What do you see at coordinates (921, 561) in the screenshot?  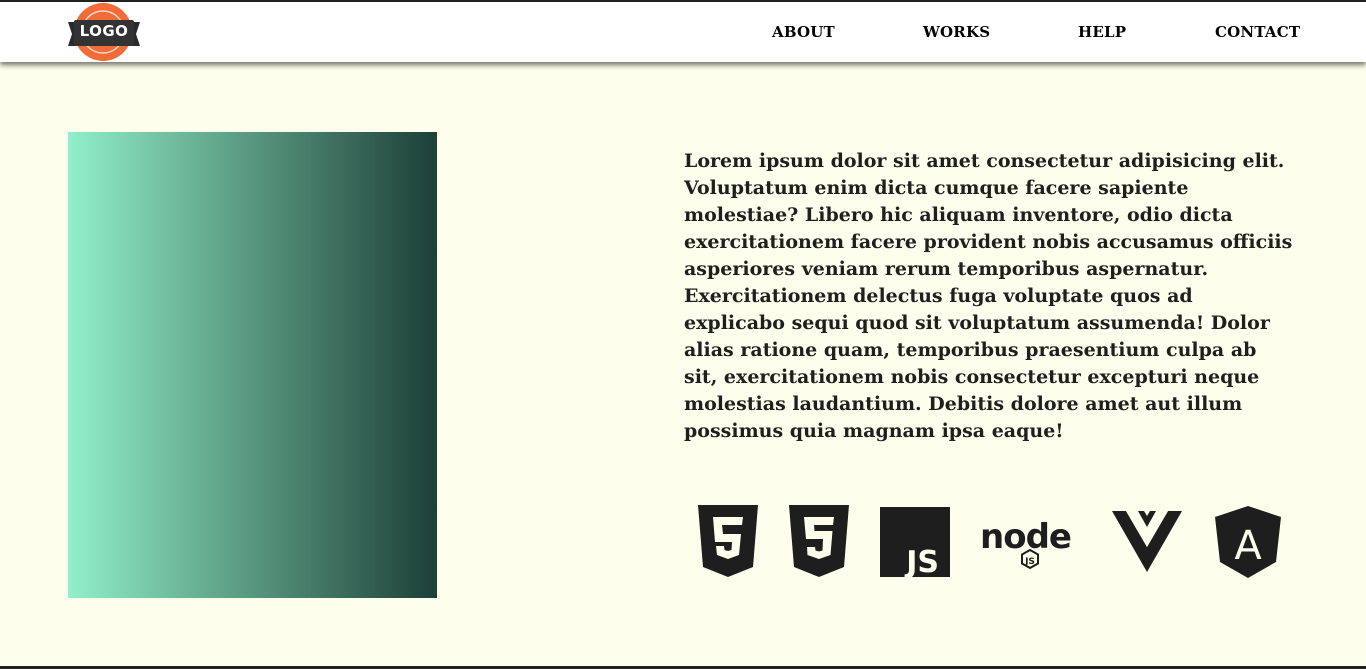 I see `js-icon-label: JS` at bounding box center [921, 561].